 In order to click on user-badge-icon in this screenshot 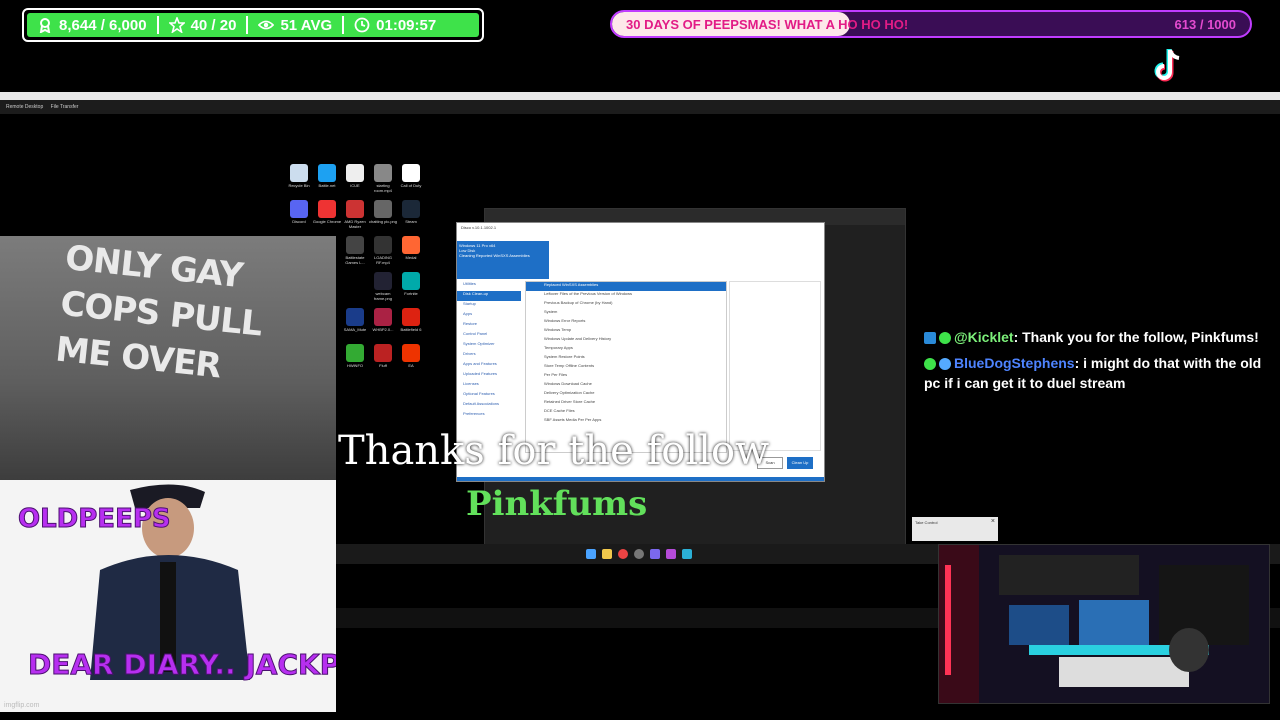, I will do `click(45, 25)`.